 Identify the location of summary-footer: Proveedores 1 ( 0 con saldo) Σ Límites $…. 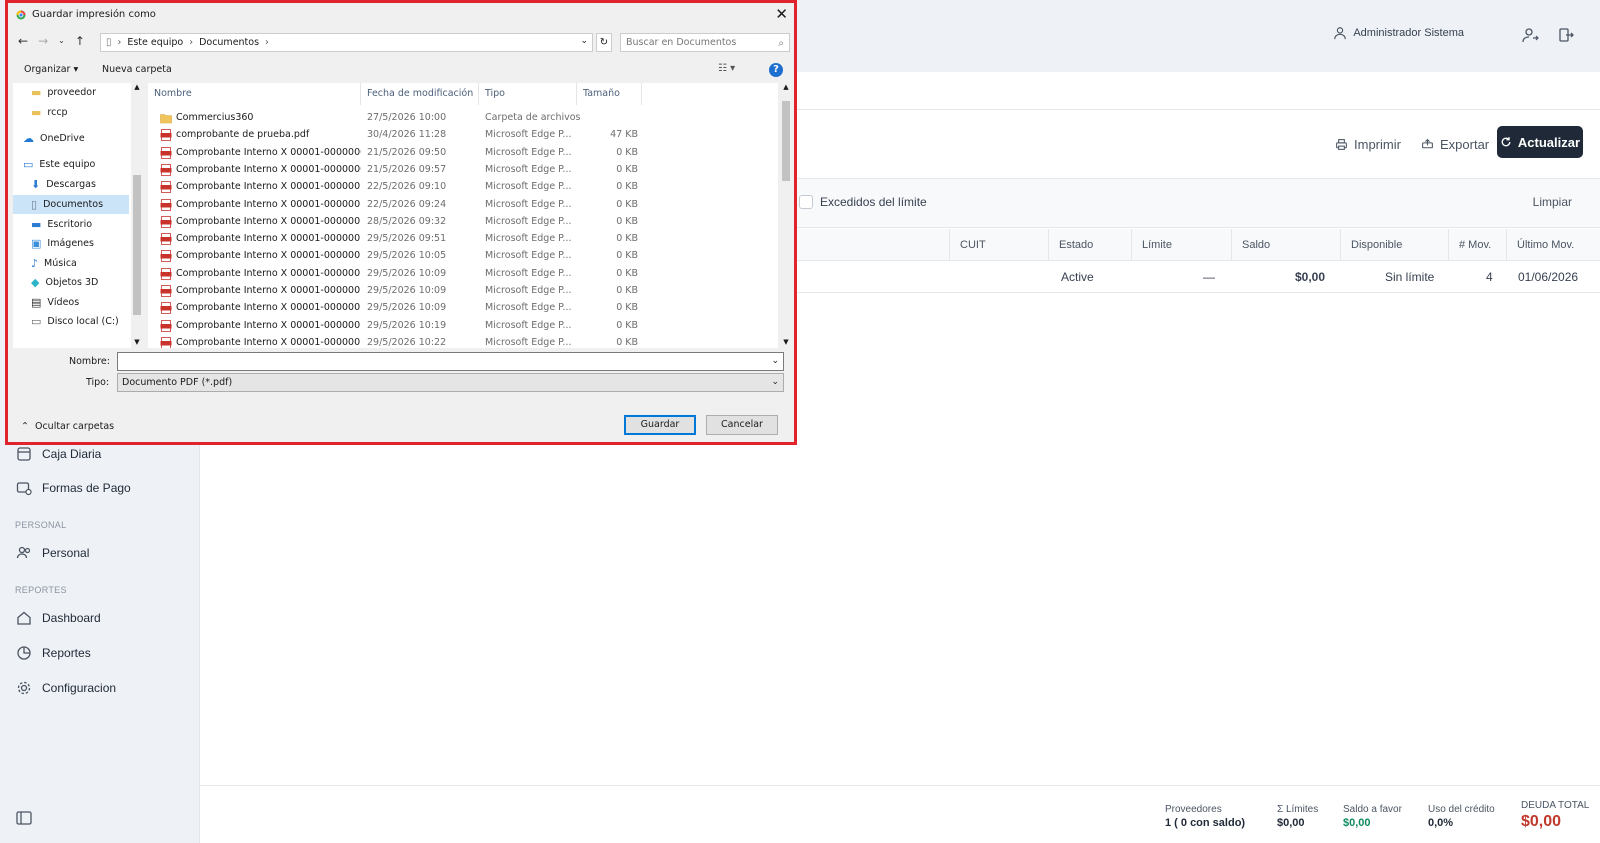
(900, 814).